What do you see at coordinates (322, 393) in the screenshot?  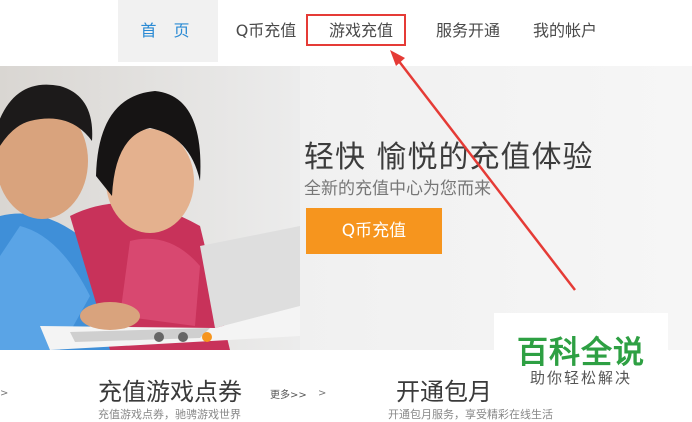 I see `right-arrow-icon: >` at bounding box center [322, 393].